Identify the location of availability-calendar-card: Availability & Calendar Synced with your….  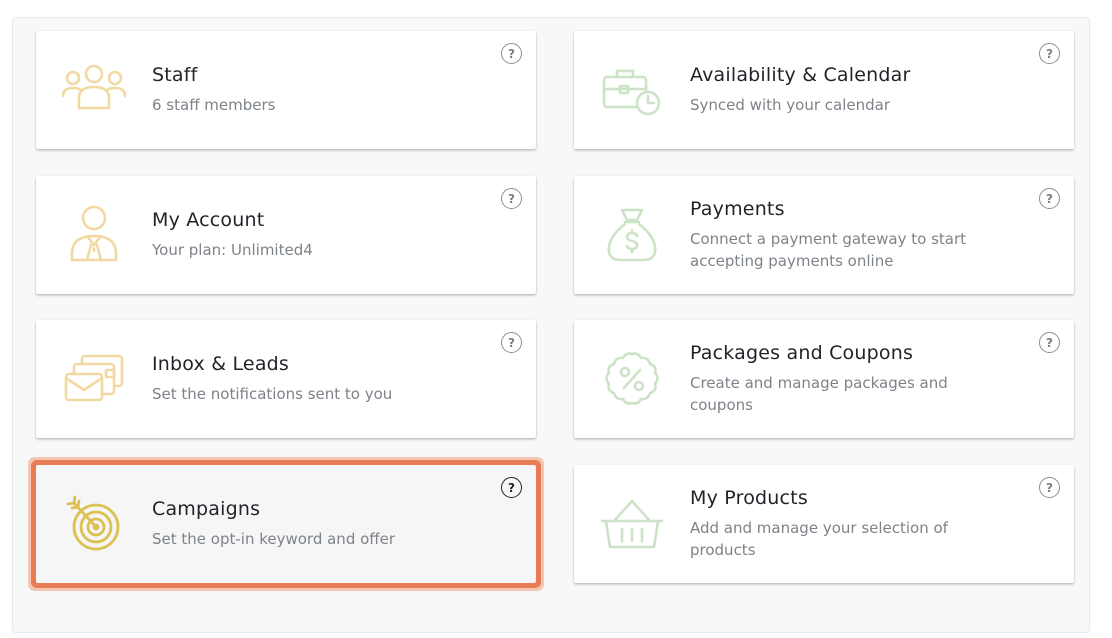
(824, 90).